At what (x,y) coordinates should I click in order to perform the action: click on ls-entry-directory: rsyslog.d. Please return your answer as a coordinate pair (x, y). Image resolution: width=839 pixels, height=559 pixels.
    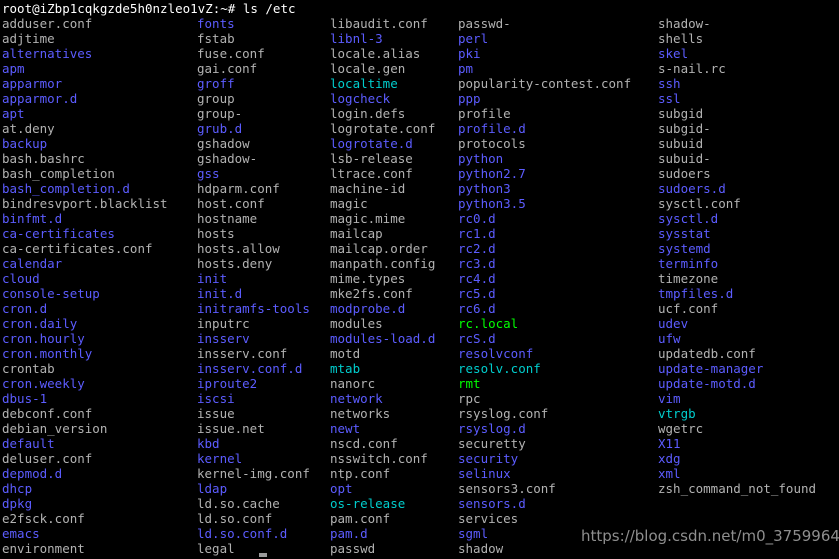
    Looking at the image, I should click on (492, 428).